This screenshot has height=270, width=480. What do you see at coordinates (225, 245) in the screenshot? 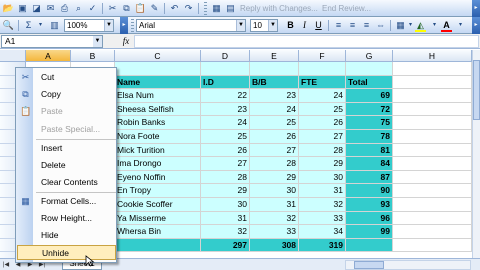
I see `total-cell: 297` at bounding box center [225, 245].